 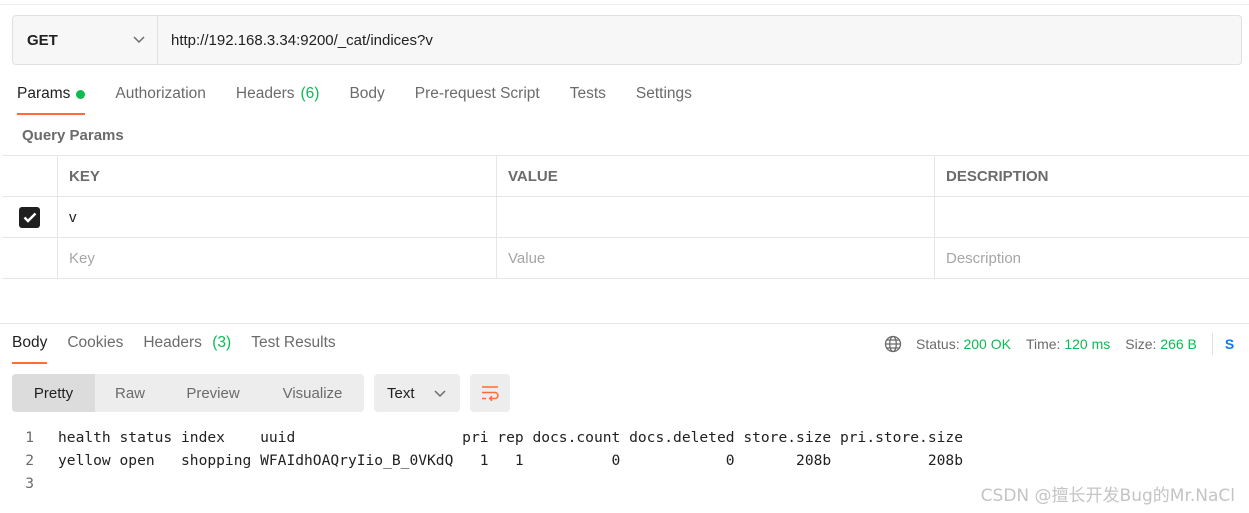 What do you see at coordinates (85, 40) in the screenshot?
I see `method-select: GET` at bounding box center [85, 40].